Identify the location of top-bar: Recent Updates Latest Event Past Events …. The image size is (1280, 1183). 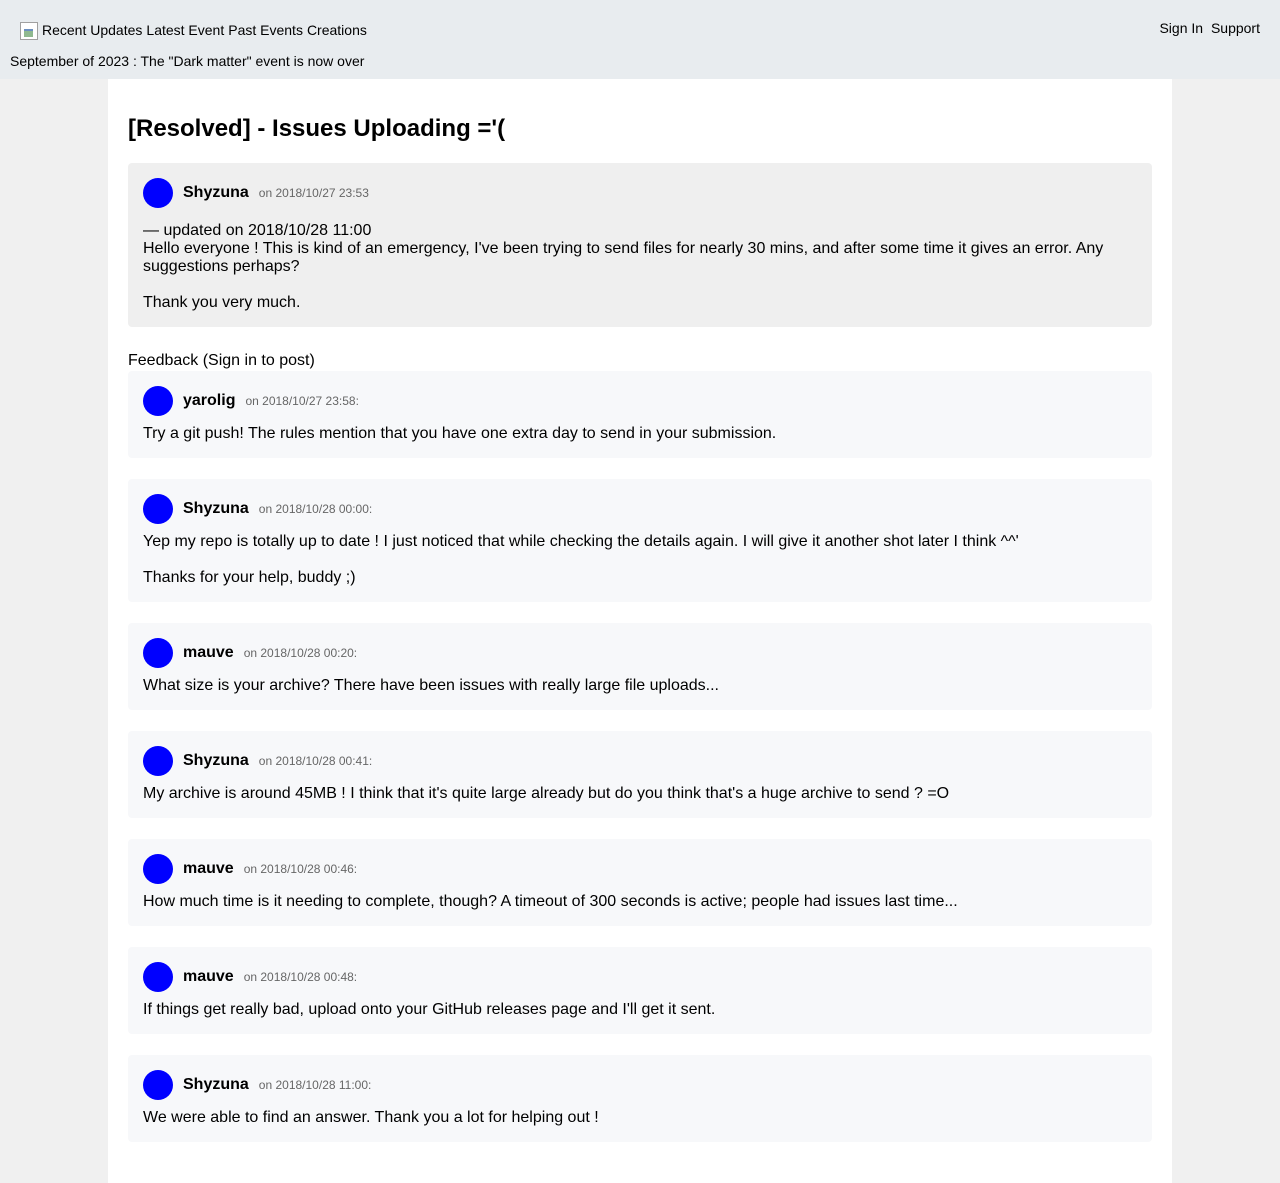
(640, 39).